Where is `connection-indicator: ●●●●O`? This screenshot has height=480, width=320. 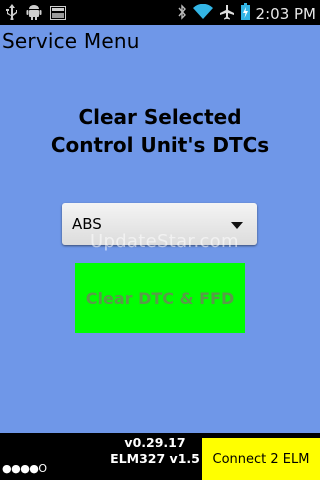
connection-indicator: ●●●●O is located at coordinates (24, 468).